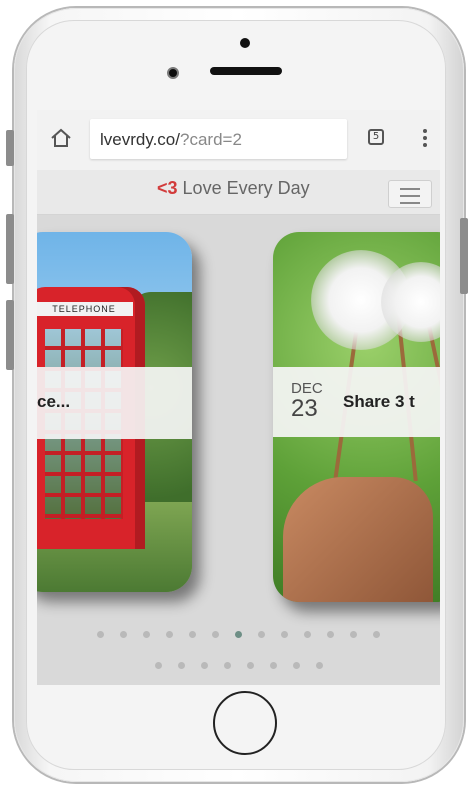 Image resolution: width=471 pixels, height=787 pixels. I want to click on hamburger-icon, so click(410, 194).